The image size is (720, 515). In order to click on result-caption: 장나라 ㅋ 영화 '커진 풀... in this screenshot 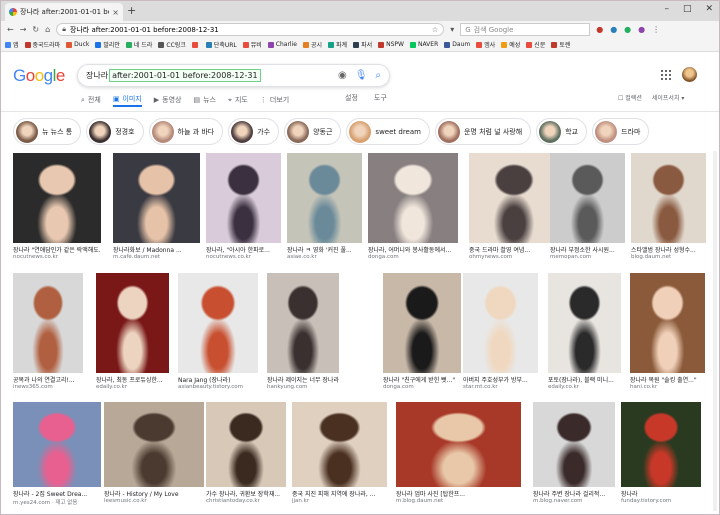, I will do `click(324, 249)`.